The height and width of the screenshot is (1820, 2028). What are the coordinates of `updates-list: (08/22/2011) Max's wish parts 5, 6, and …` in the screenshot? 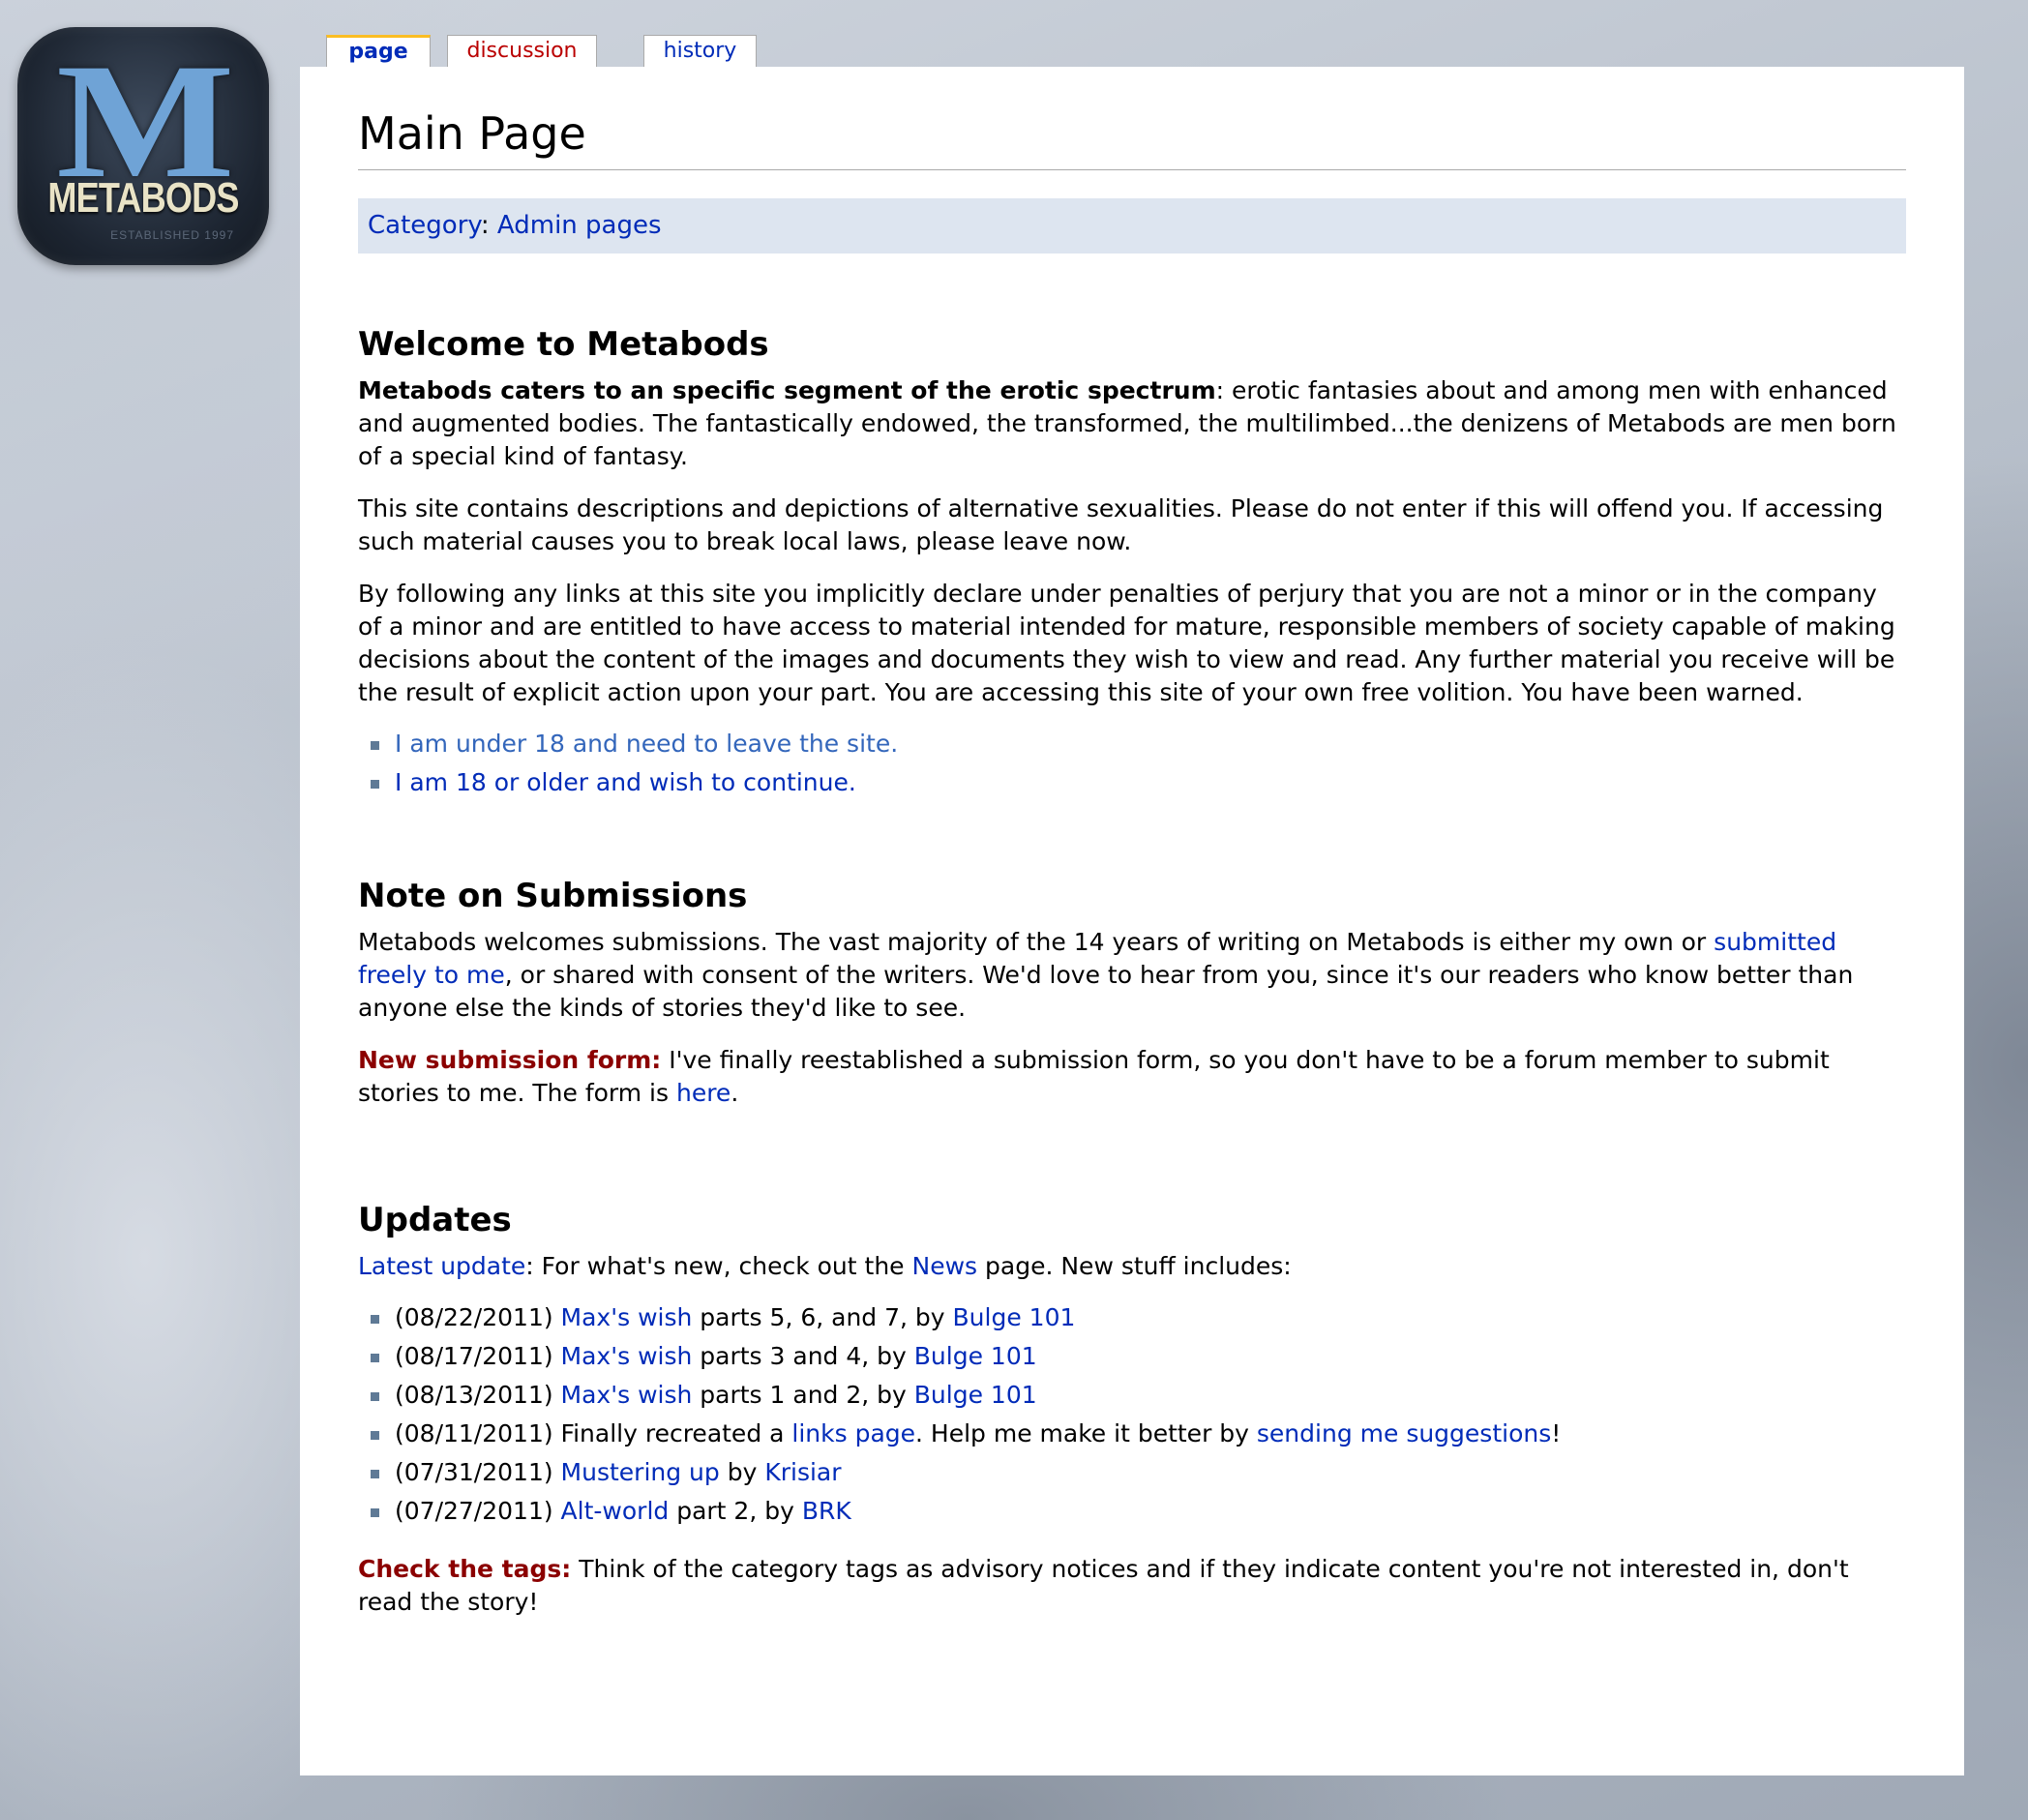 It's located at (1132, 1415).